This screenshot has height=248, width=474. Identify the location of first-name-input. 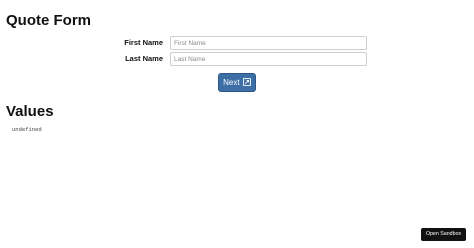
(268, 43).